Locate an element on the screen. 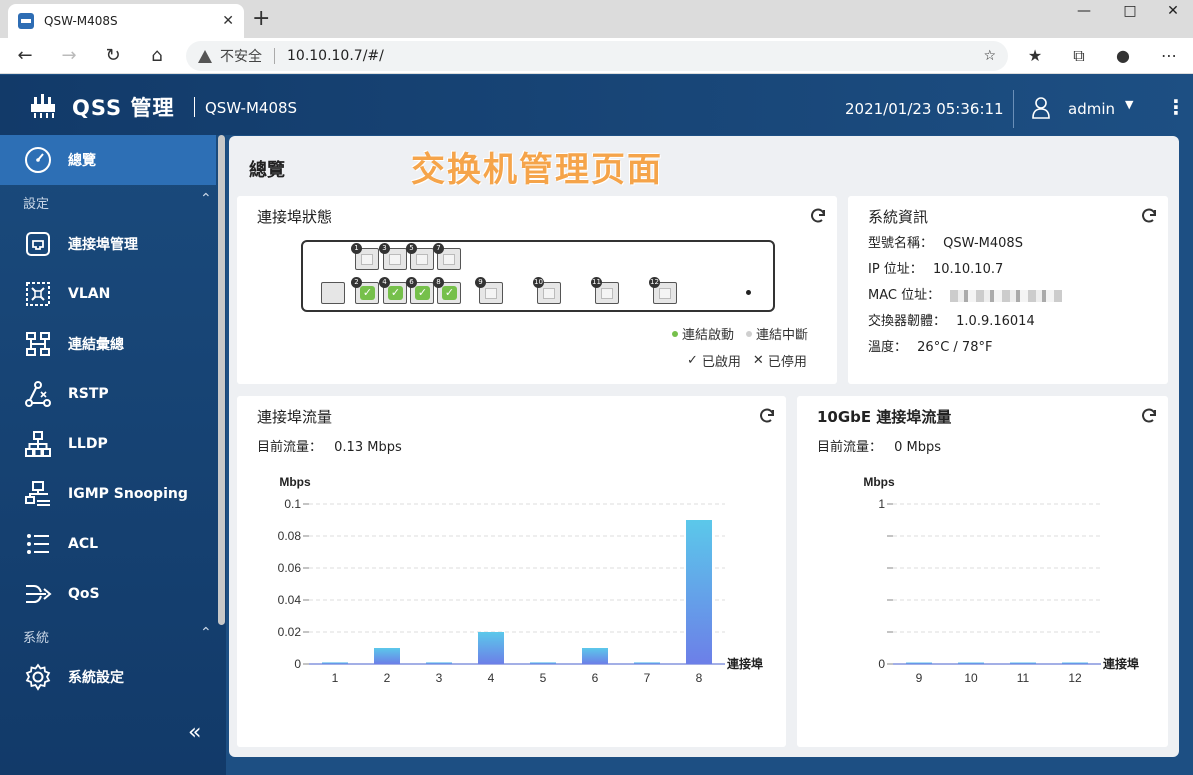  y-axis-label: Mbps is located at coordinates (295, 482).